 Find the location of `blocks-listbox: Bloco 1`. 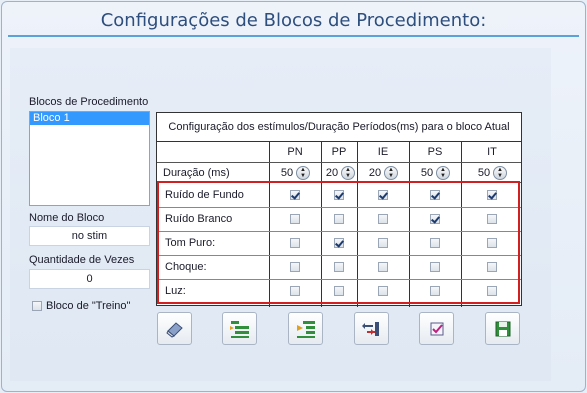

blocks-listbox: Bloco 1 is located at coordinates (89, 158).